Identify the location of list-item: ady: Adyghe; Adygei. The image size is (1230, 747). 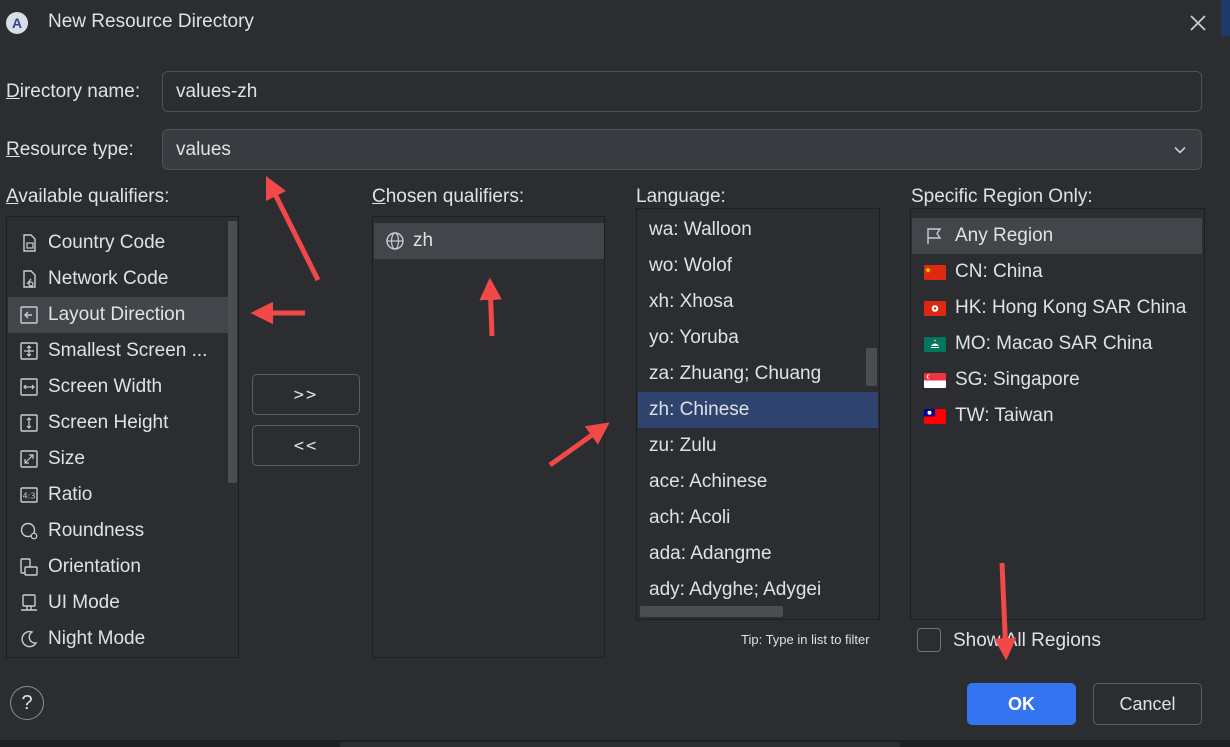
(758, 590).